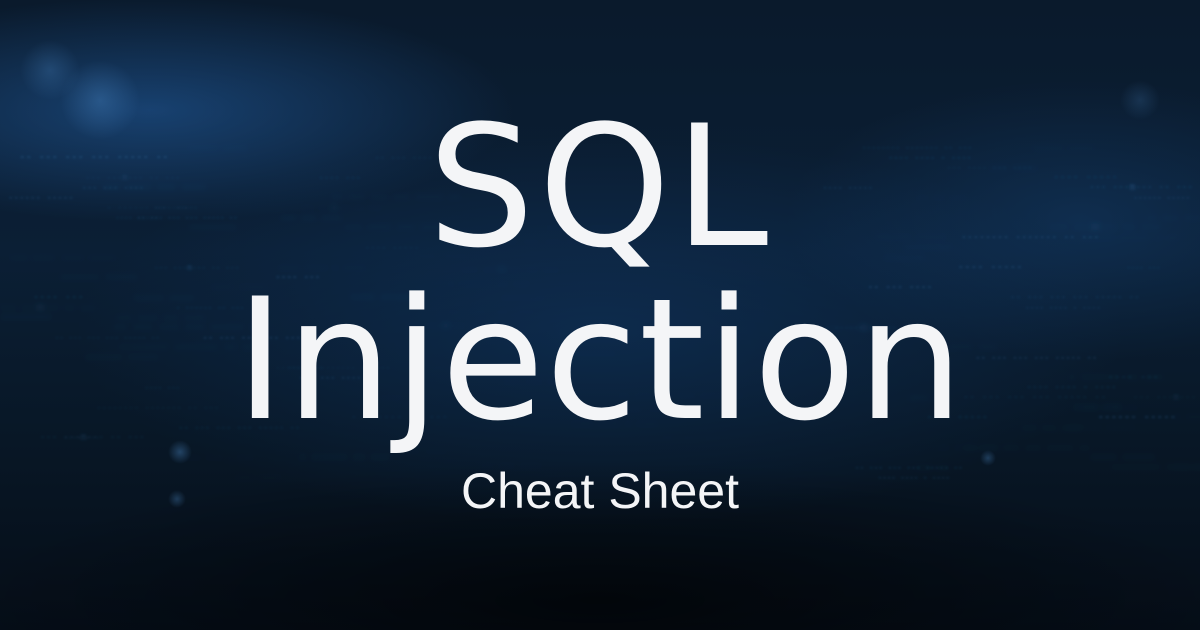 This screenshot has width=1200, height=630. Describe the element at coordinates (600, 187) in the screenshot. I see `title-line-1: SQL` at that location.